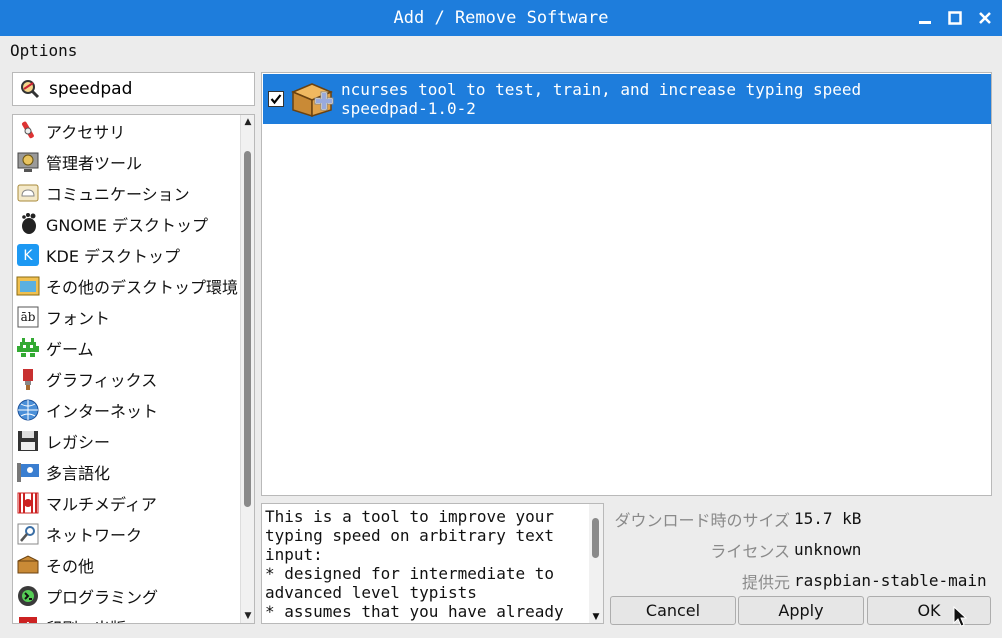 This screenshot has height=638, width=1002. I want to click on maximize-icon, so click(955, 18).